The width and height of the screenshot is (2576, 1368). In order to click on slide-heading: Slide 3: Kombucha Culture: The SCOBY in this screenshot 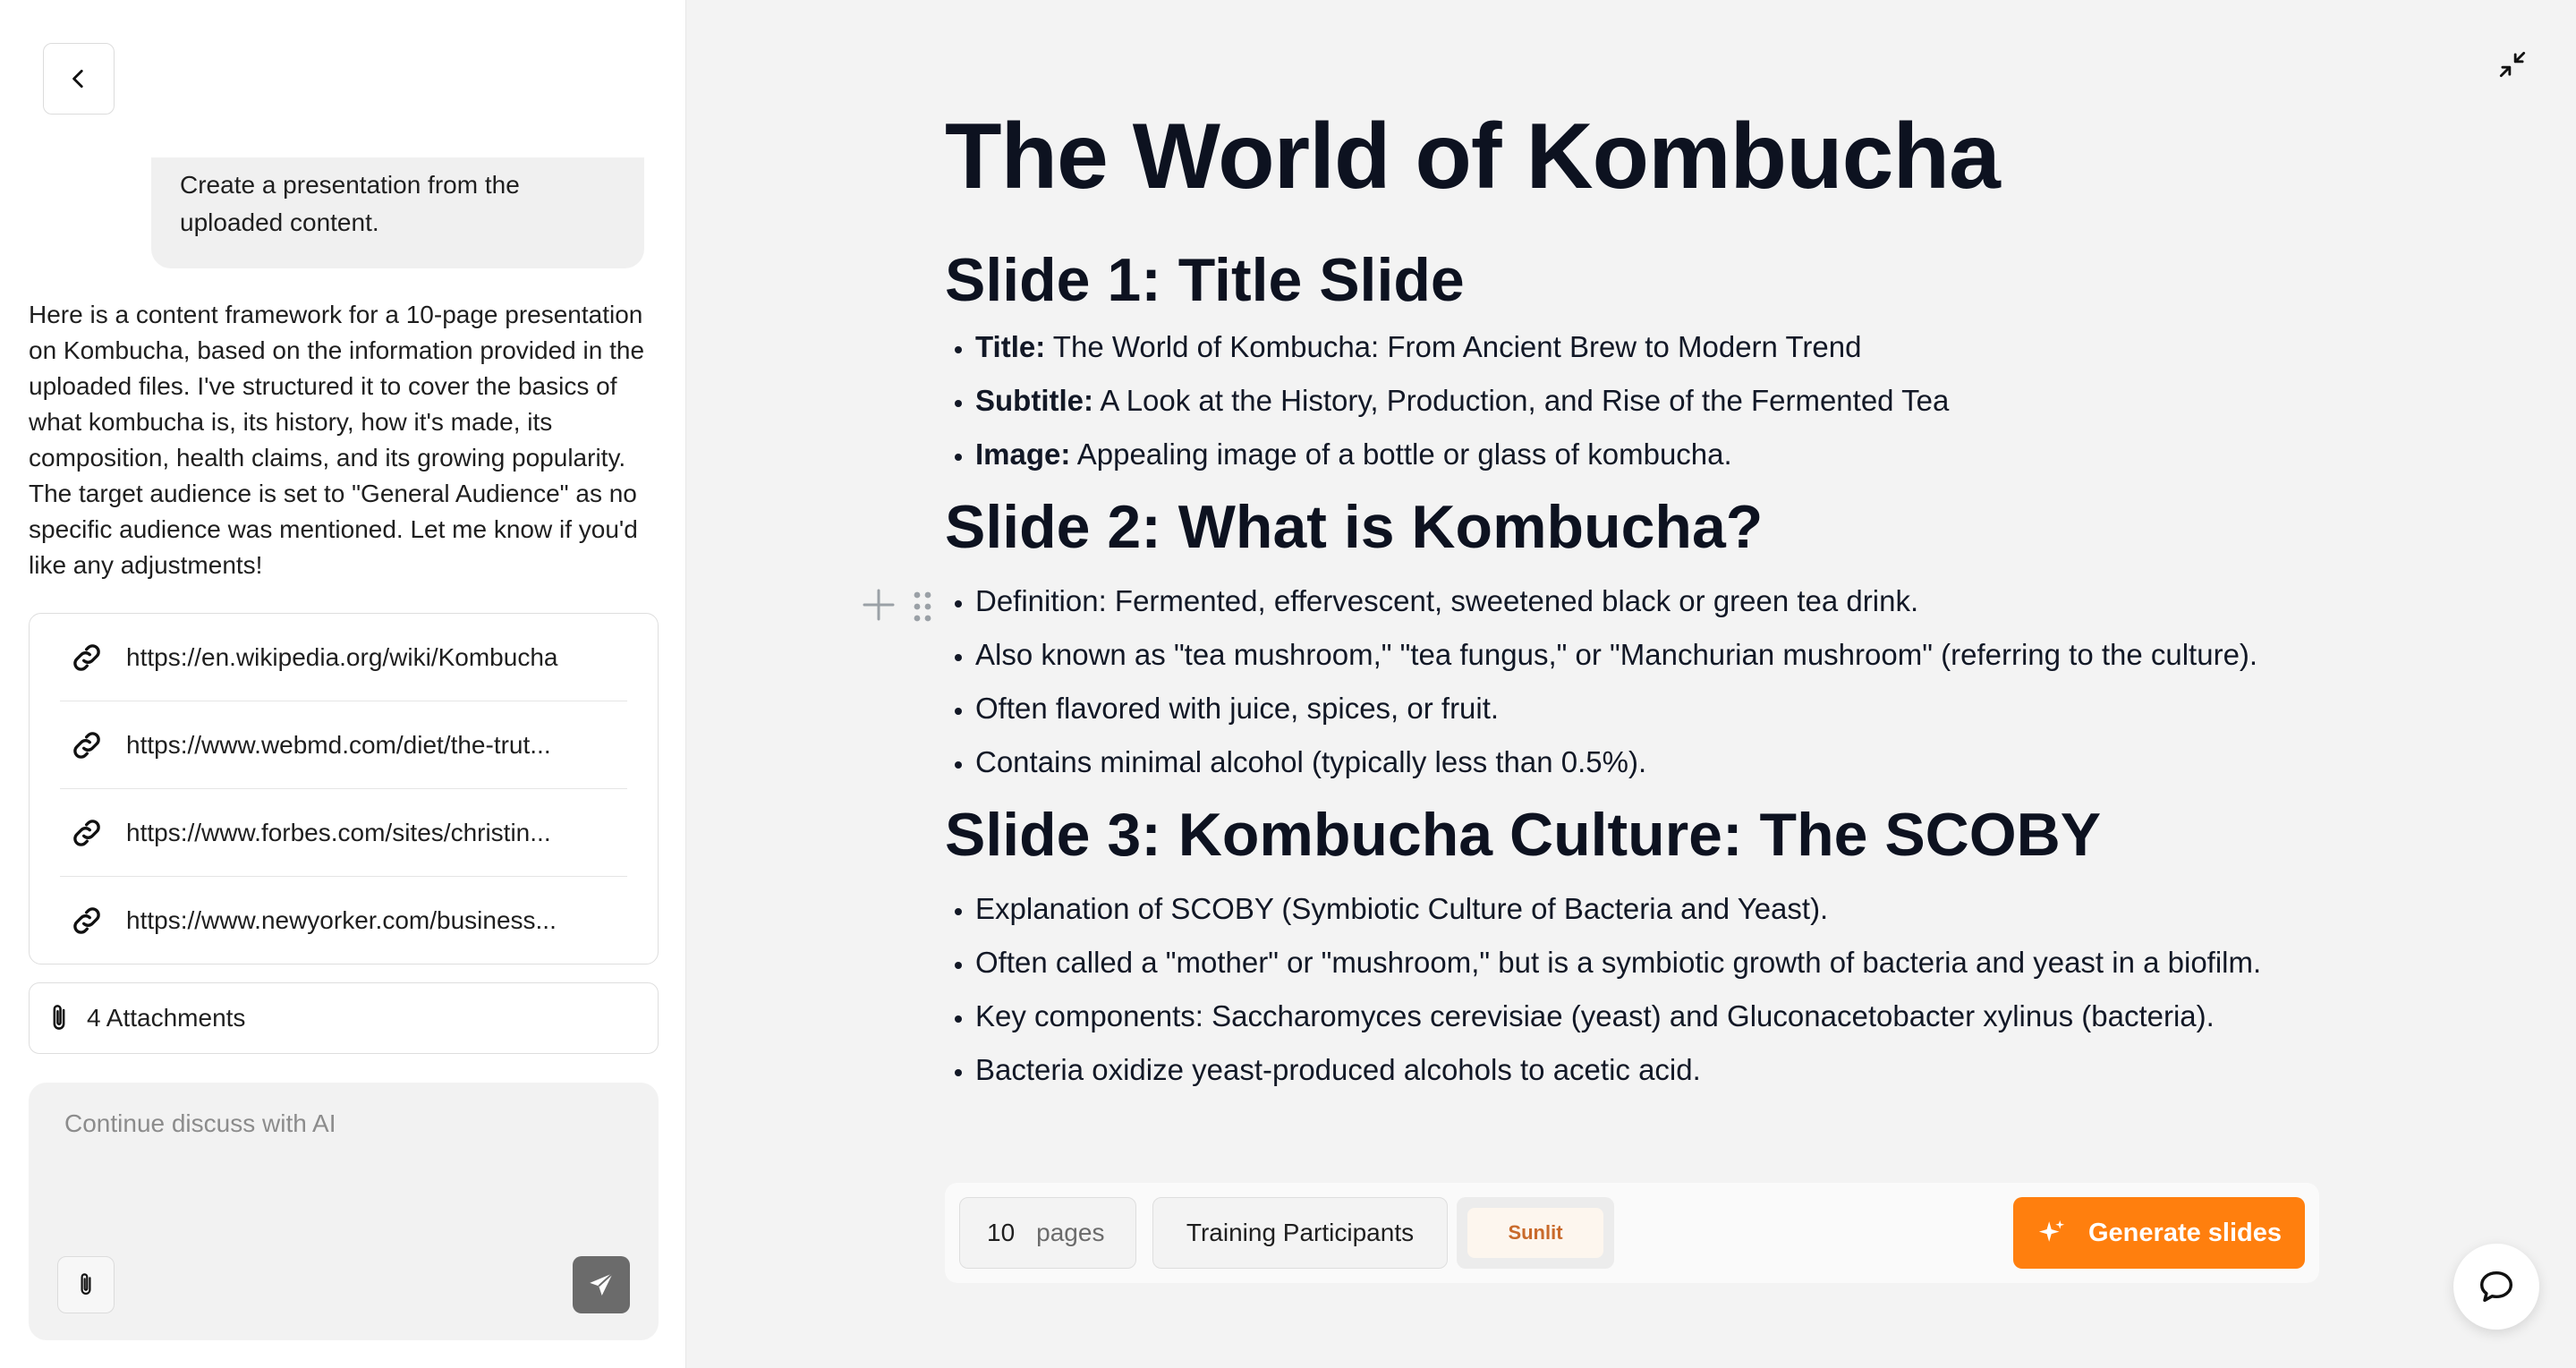, I will do `click(1523, 835)`.